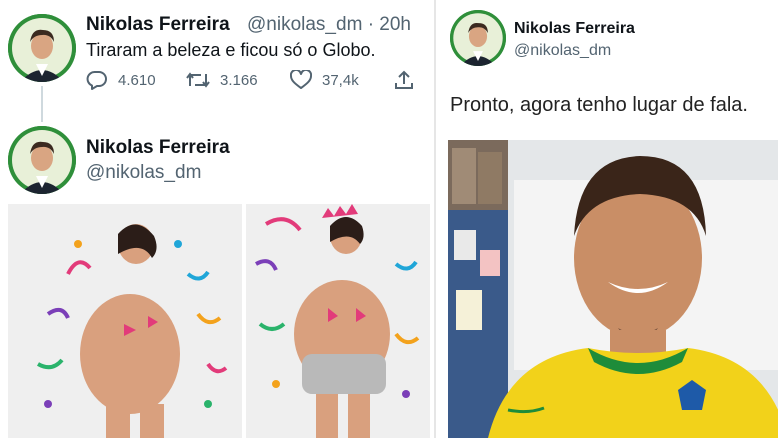 The image size is (778, 438). I want to click on handle-and-time: @nikolas_dm · 20h, so click(329, 25).